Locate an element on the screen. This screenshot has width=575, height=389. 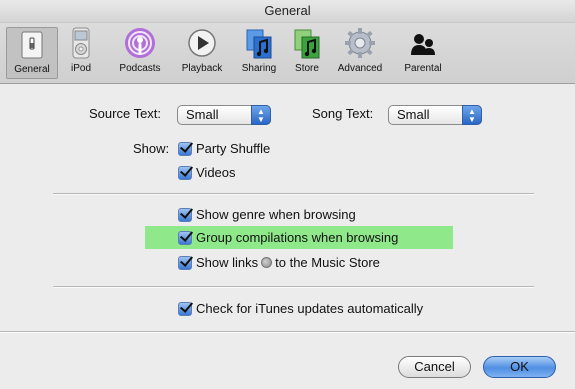
party-shuffle-label: Party Shuffle is located at coordinates (233, 148).